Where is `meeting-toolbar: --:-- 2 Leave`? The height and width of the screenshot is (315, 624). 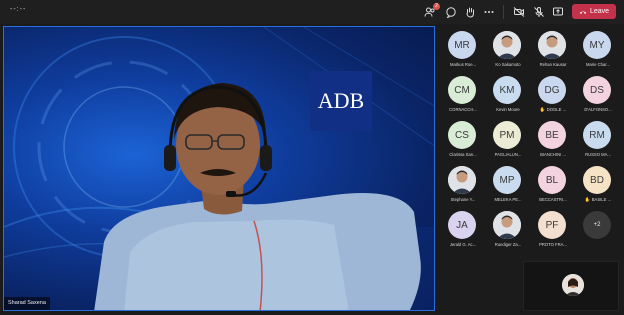
meeting-toolbar: --:-- 2 Leave is located at coordinates (312, 12).